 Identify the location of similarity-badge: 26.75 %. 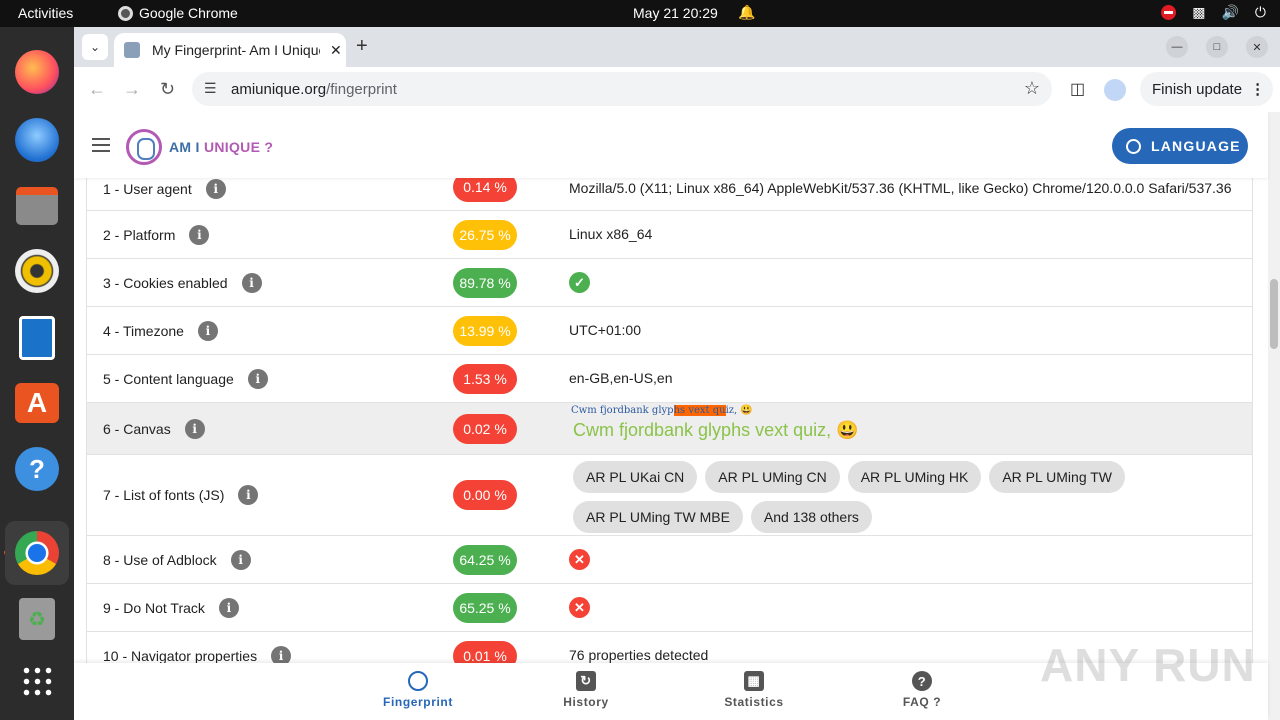
(485, 235).